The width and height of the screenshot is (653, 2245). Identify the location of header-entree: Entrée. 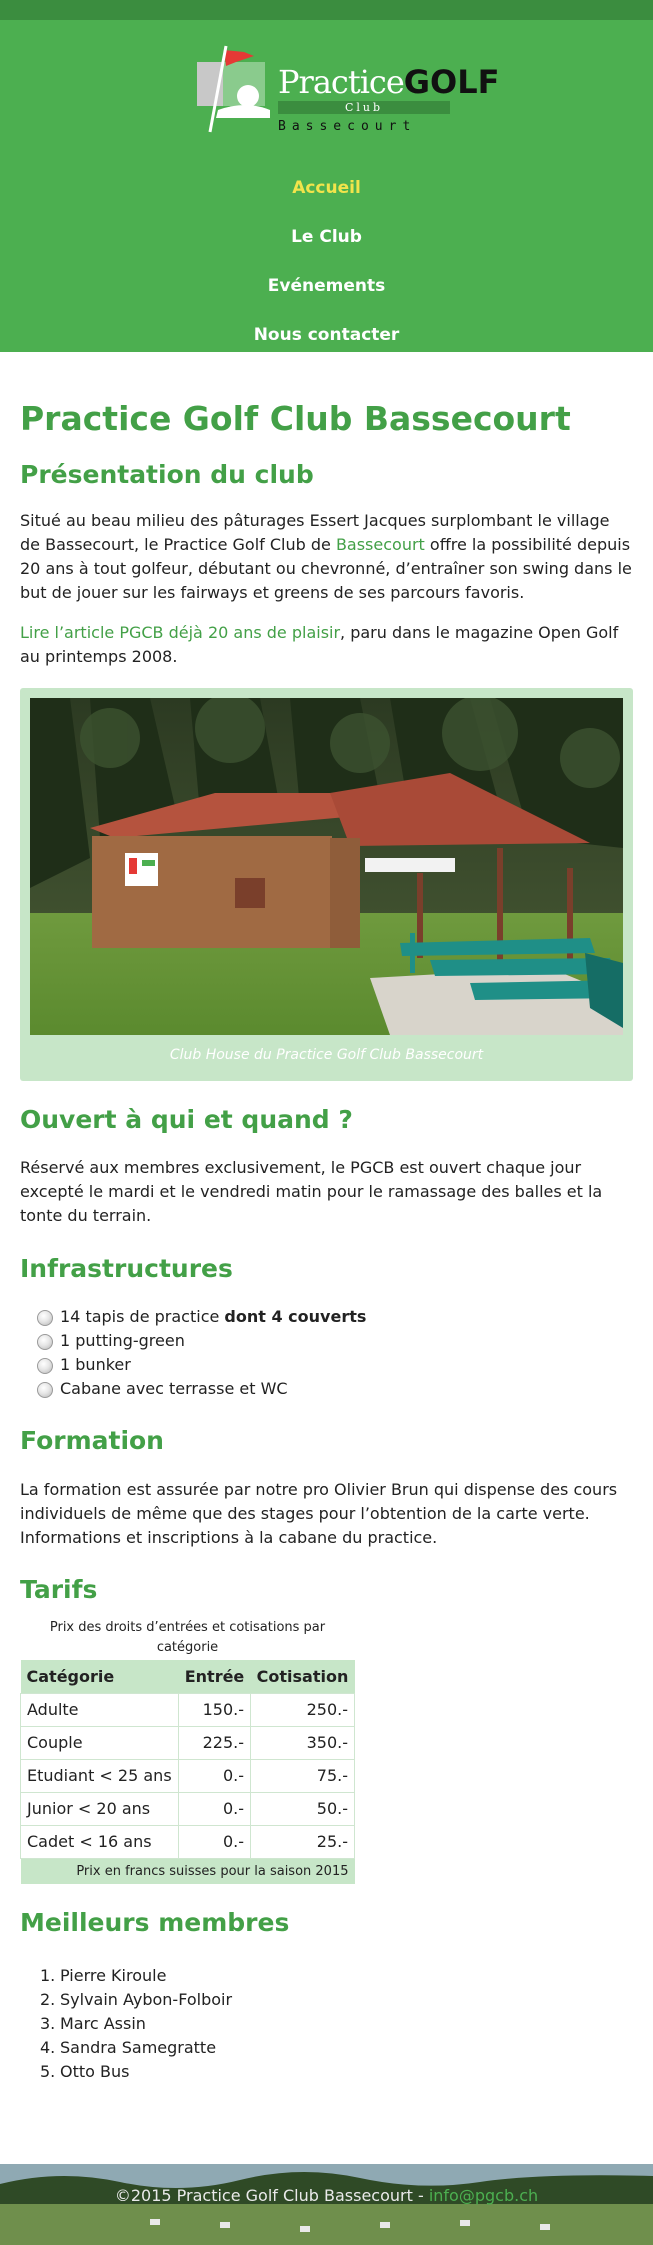
(214, 1676).